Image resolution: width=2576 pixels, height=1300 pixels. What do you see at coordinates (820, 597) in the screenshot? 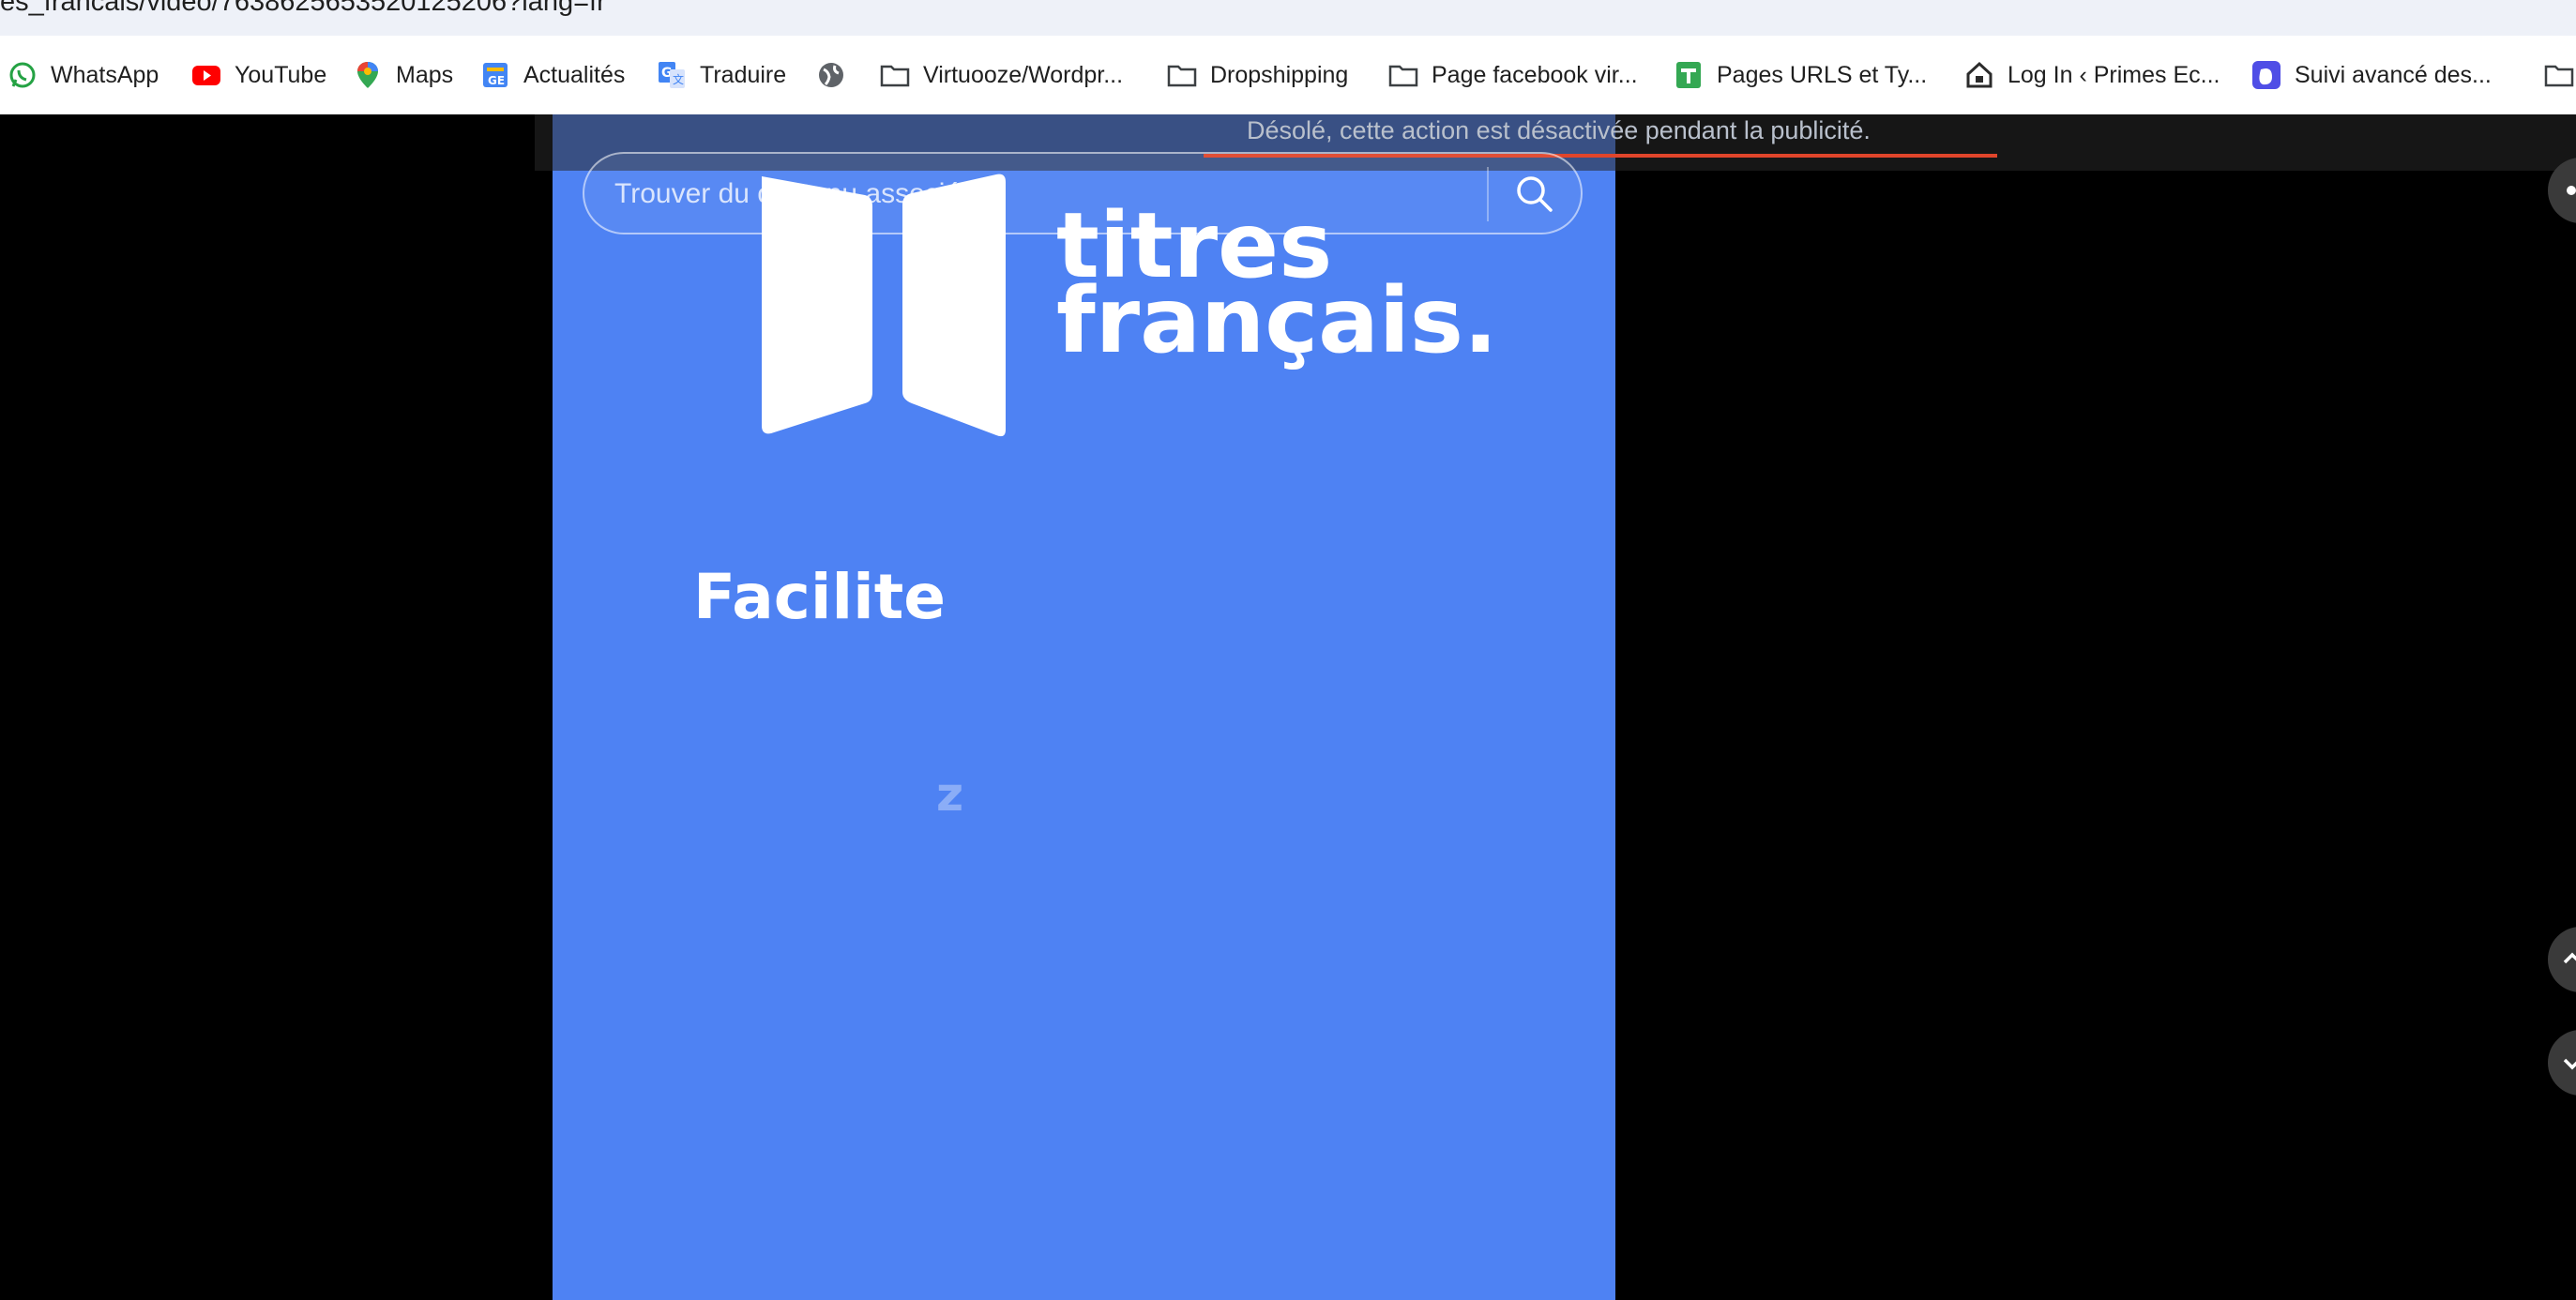
I see `video-headline: Facilite` at bounding box center [820, 597].